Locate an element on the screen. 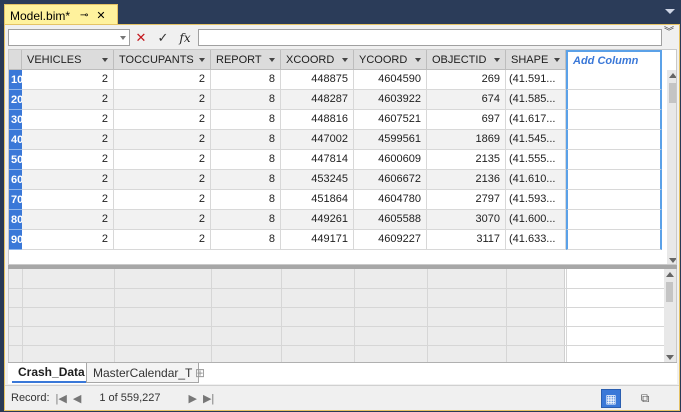 This screenshot has width=681, height=412. sheet-tab-mastercalendar: MasterCalendar_T is located at coordinates (143, 373).